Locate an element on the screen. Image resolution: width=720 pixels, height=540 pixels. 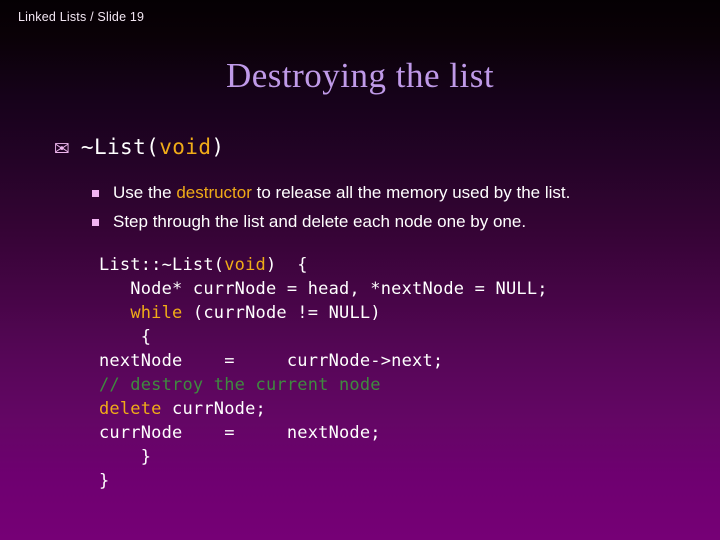
code-line: Node* currNode = head, *nextNode = NULL; is located at coordinates (323, 289).